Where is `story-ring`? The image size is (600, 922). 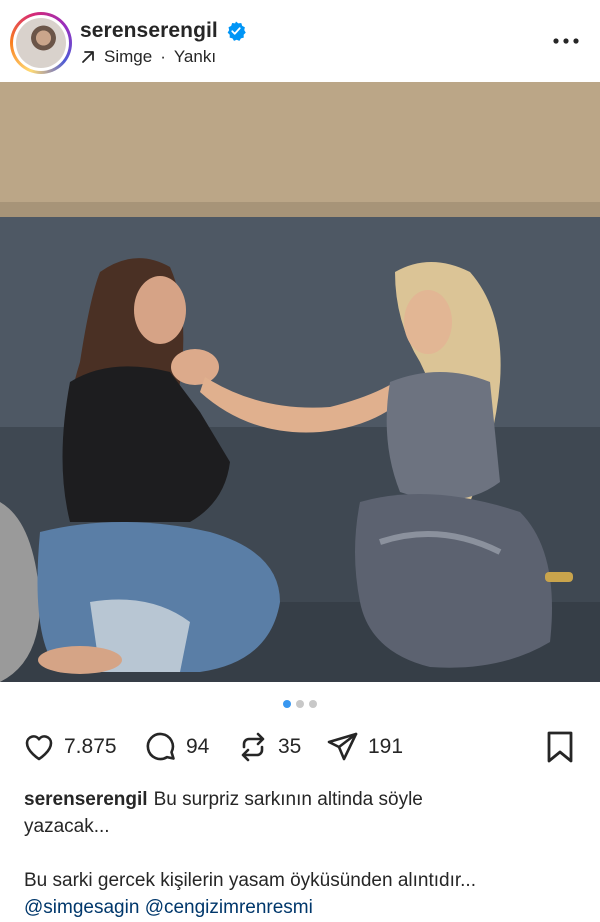
story-ring is located at coordinates (41, 43).